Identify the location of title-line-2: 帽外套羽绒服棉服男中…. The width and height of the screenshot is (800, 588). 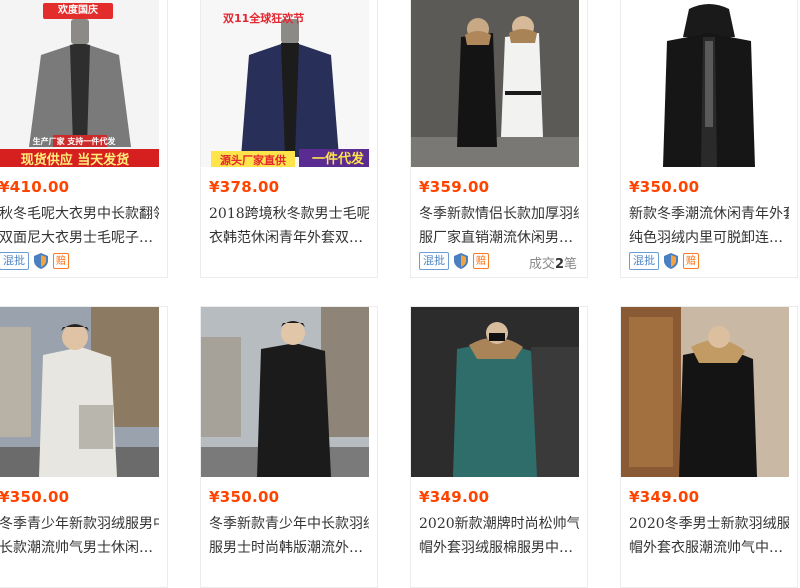
(496, 548).